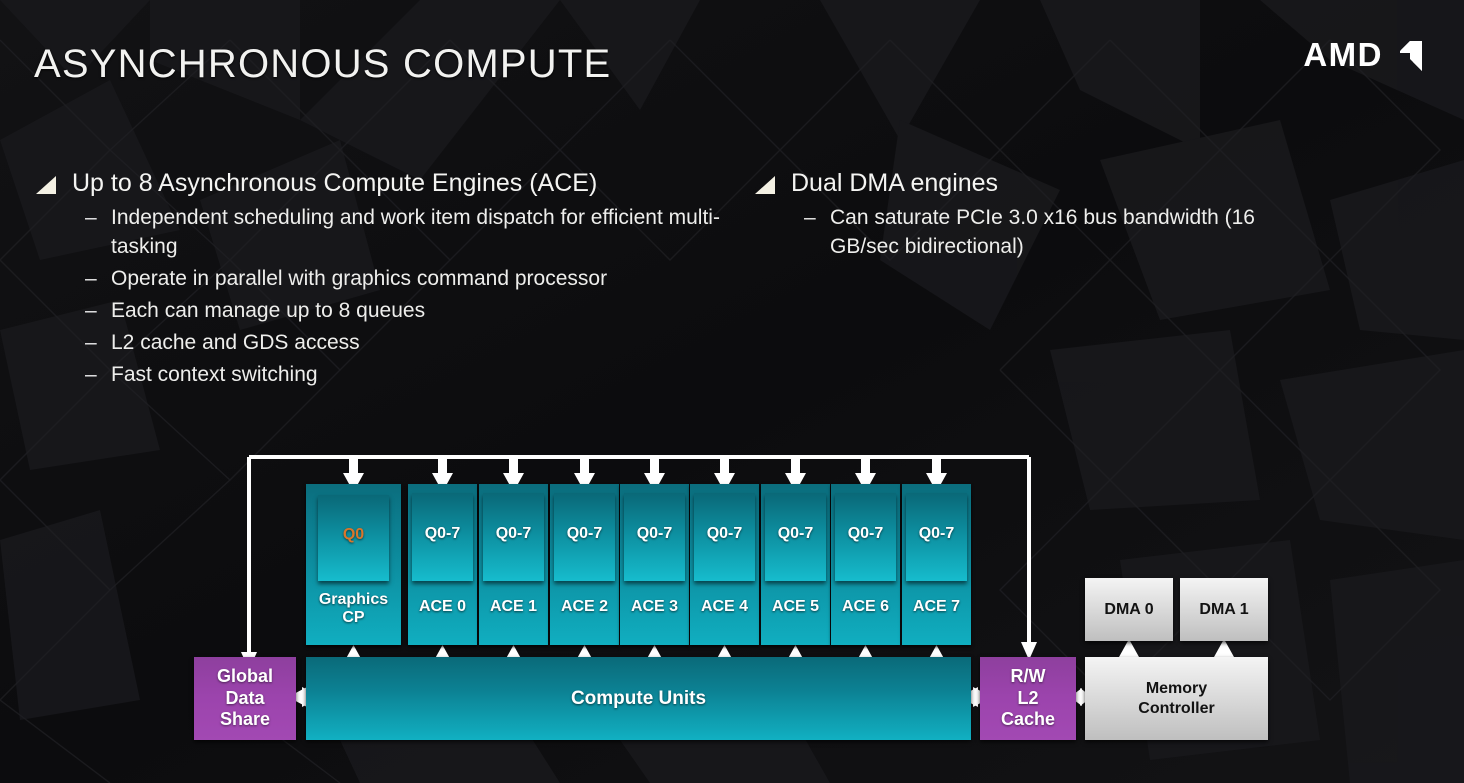 This screenshot has height=783, width=1464. I want to click on engine-label: Graphics CP, so click(353, 609).